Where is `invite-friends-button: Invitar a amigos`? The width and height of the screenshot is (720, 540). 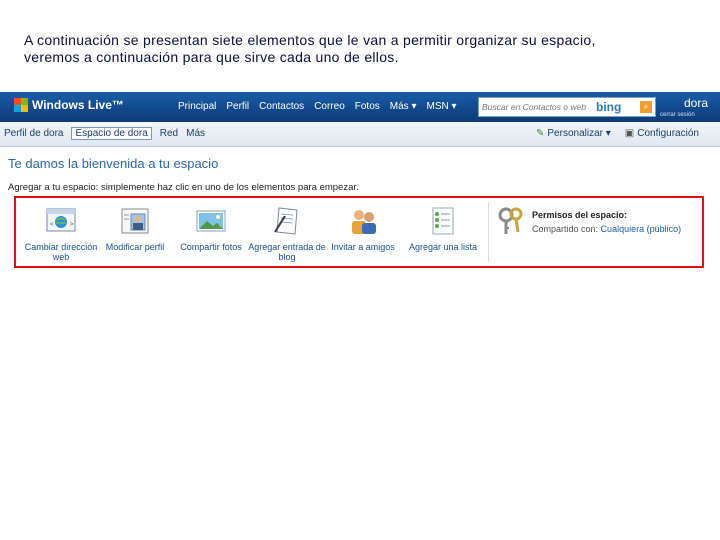
invite-friends-button: Invitar a amigos is located at coordinates (363, 229).